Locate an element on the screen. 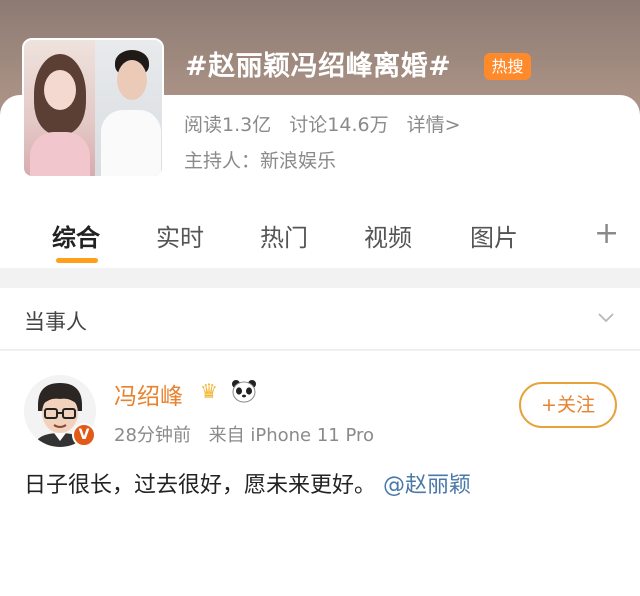  topic-title: #赵丽颖冯绍峰离婚# is located at coordinates (318, 66).